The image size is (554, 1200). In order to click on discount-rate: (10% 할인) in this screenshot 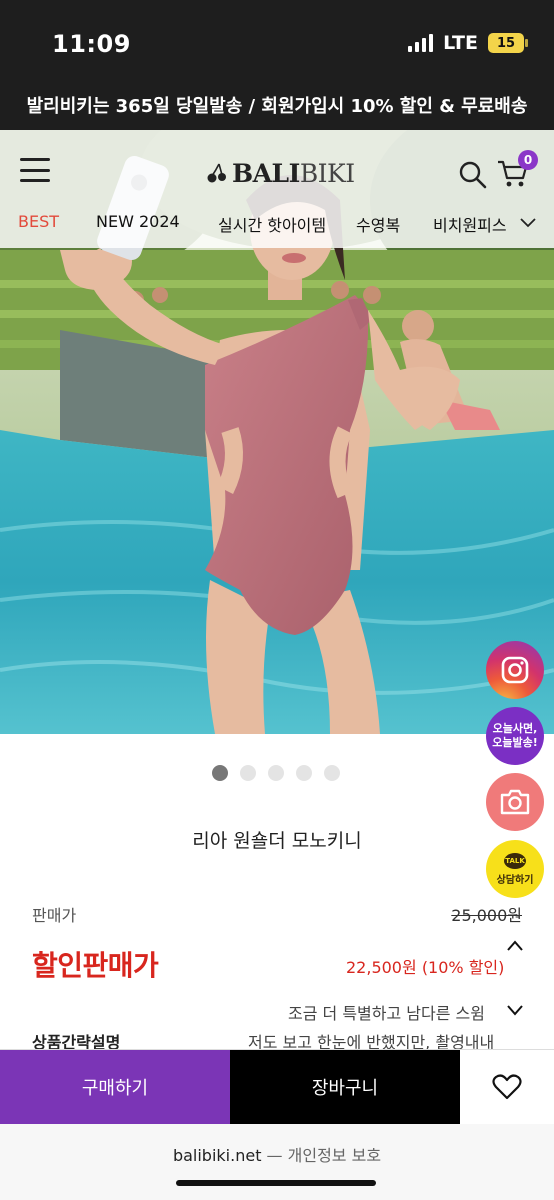, I will do `click(463, 967)`.